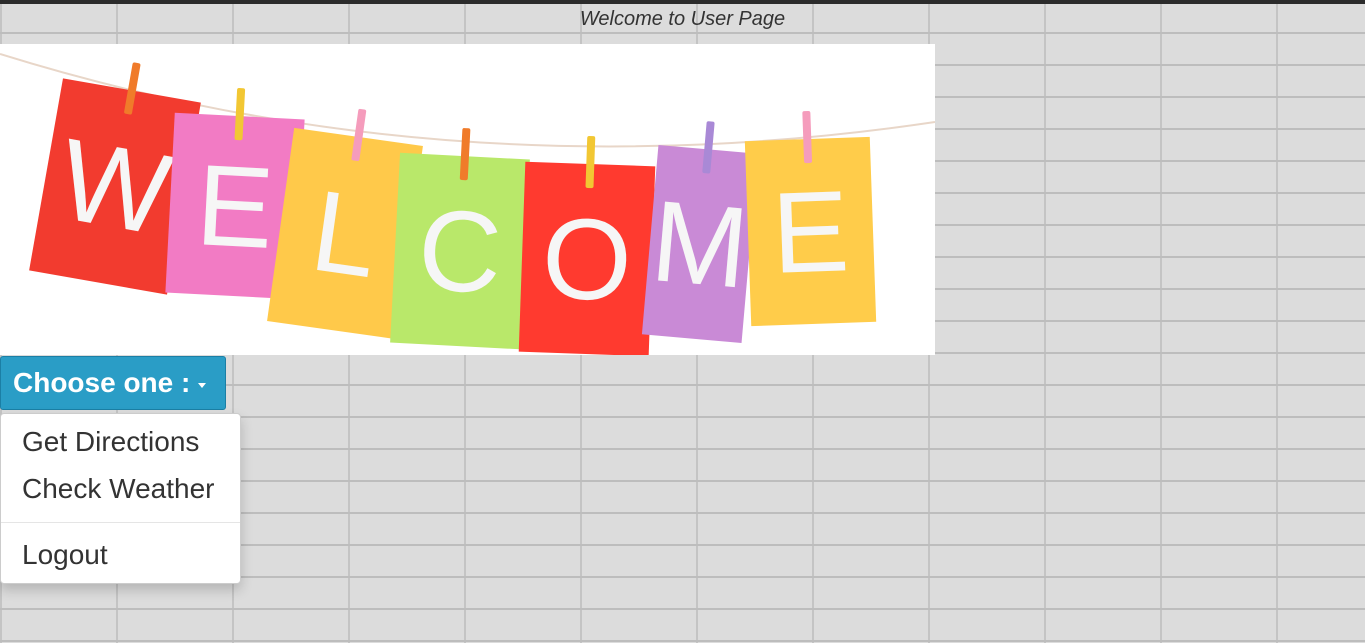  I want to click on banner-flag: M, so click(700, 232).